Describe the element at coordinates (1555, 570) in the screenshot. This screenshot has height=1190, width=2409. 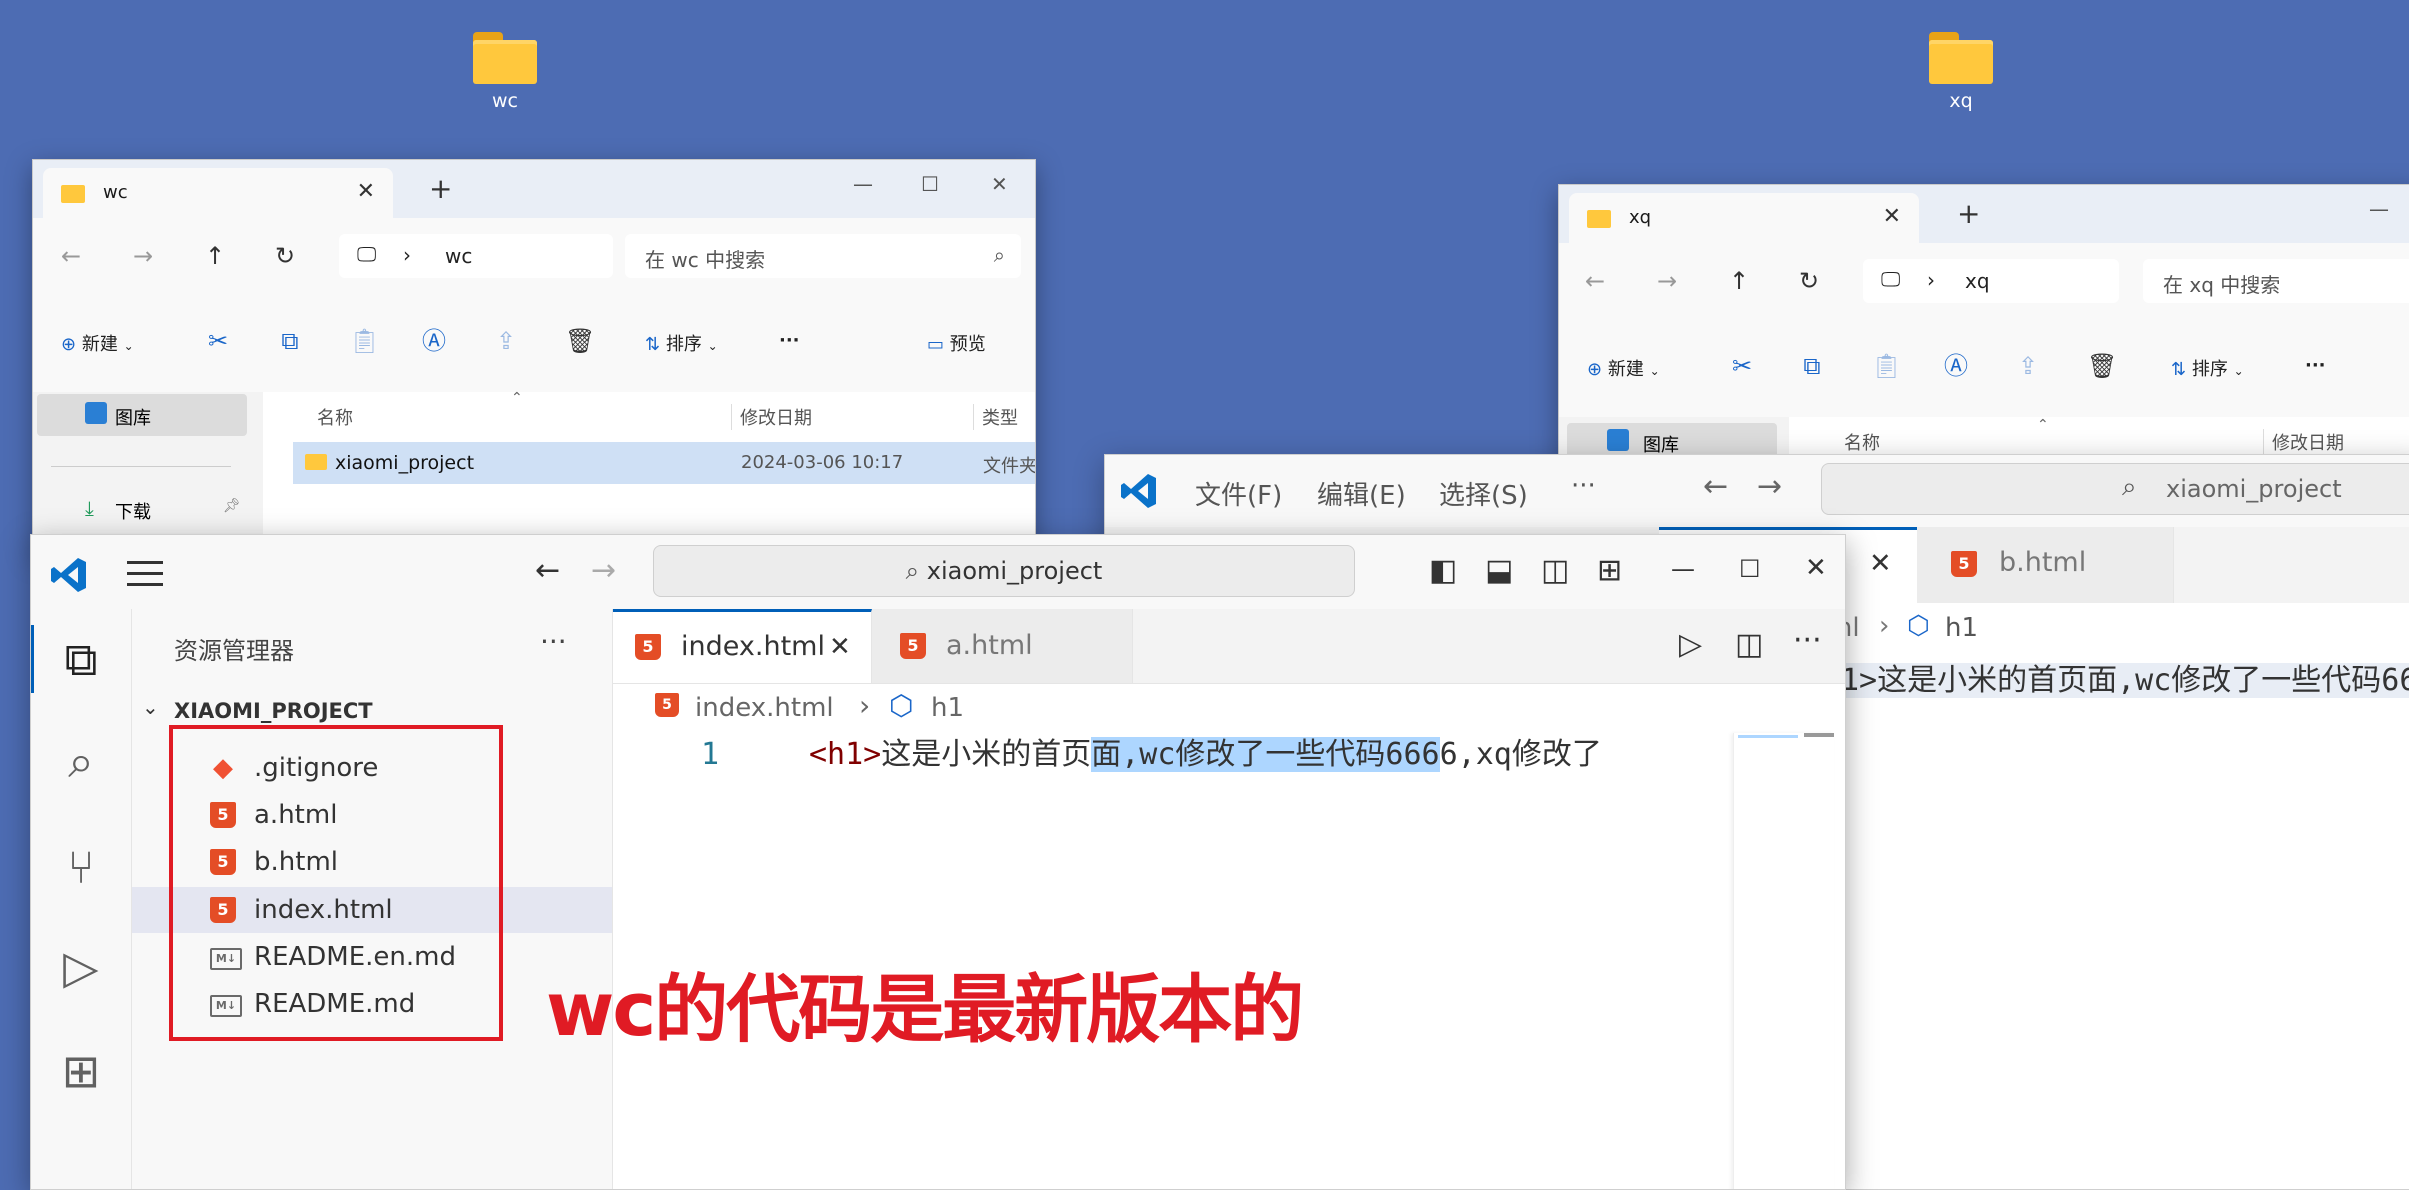
I see `toggle-secondary-sidebar-icon: ◫` at that location.